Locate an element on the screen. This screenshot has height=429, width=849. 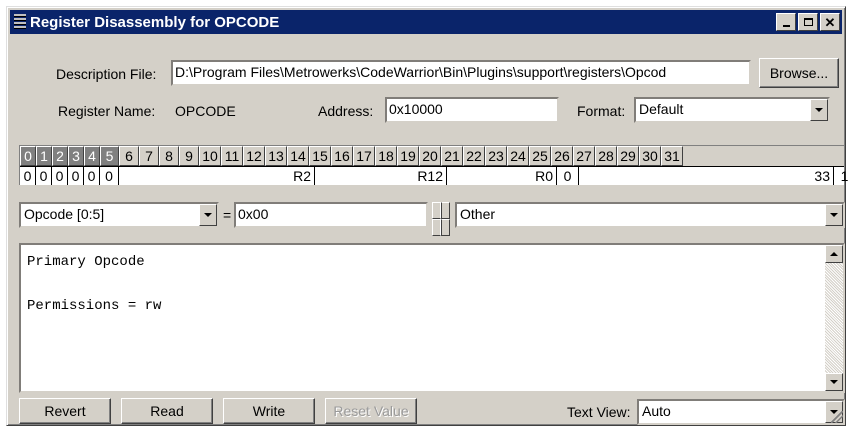
bit-cell: 22 is located at coordinates (474, 156).